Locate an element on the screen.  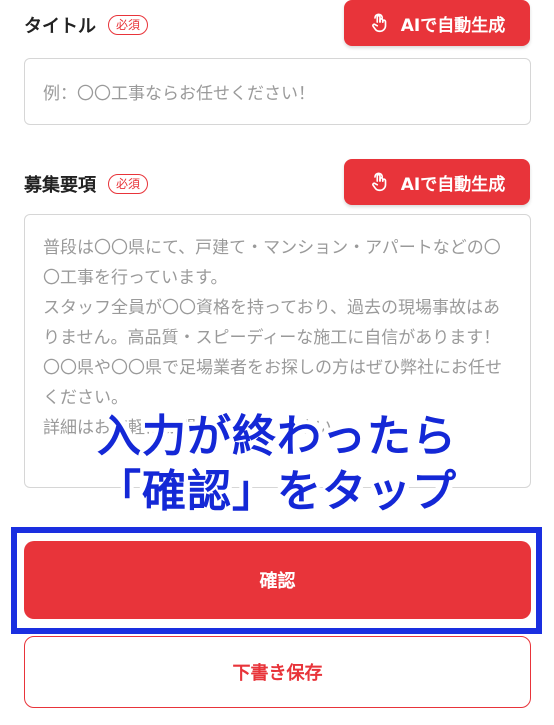
description-label-row: 募集要項 必須 is located at coordinates (86, 184).